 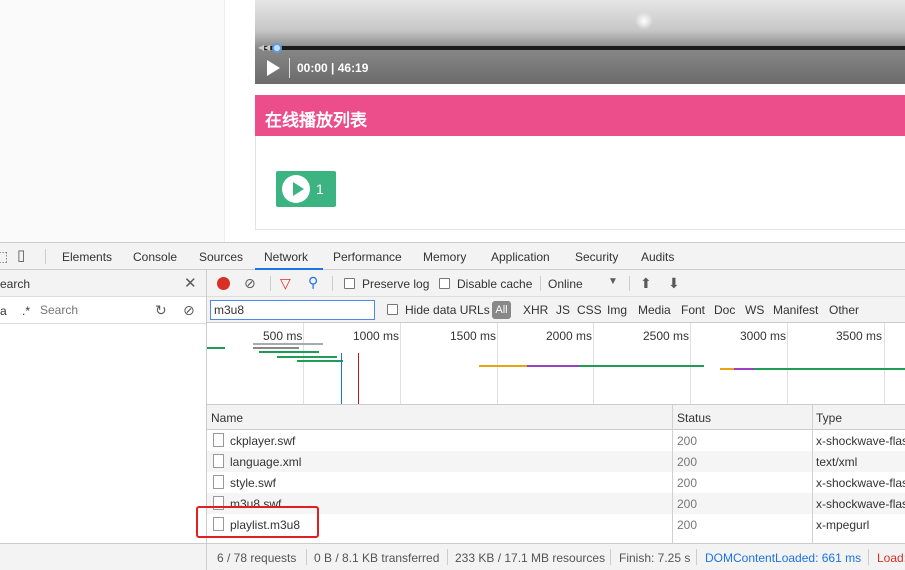 I want to click on tick-label: 2000 ms, so click(x=569, y=336).